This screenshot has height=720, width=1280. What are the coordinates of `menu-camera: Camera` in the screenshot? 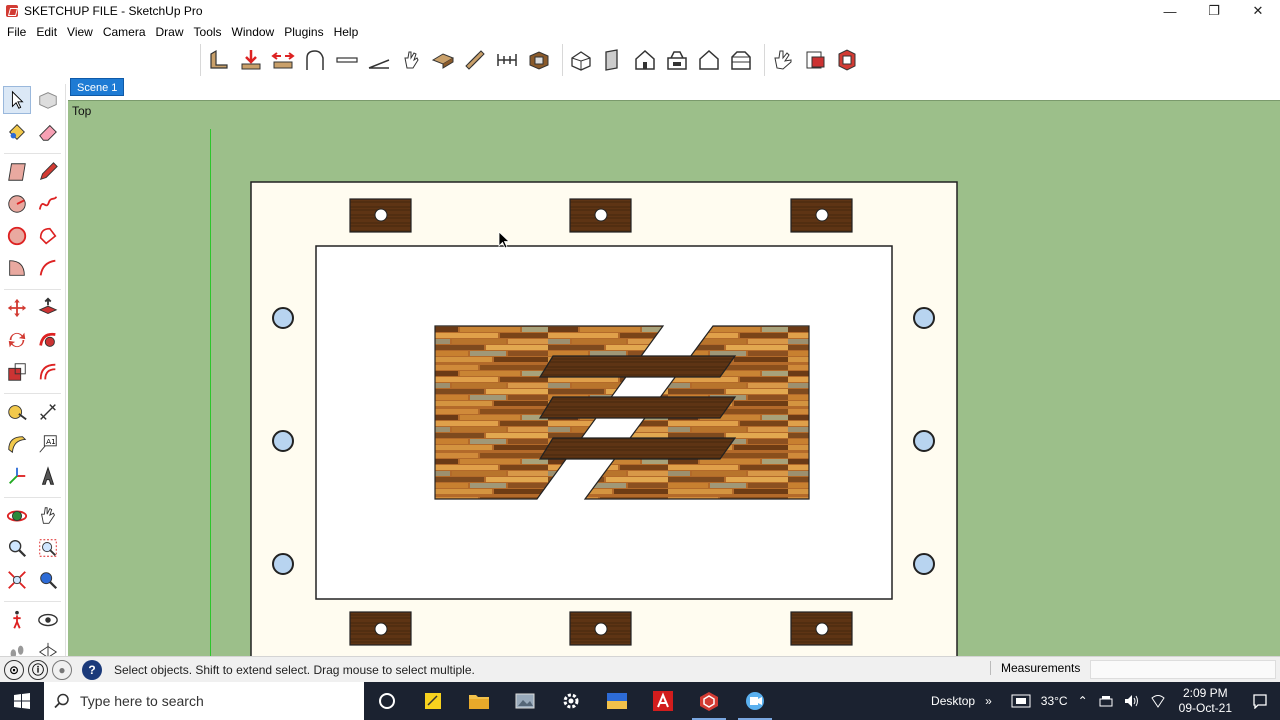 It's located at (124, 32).